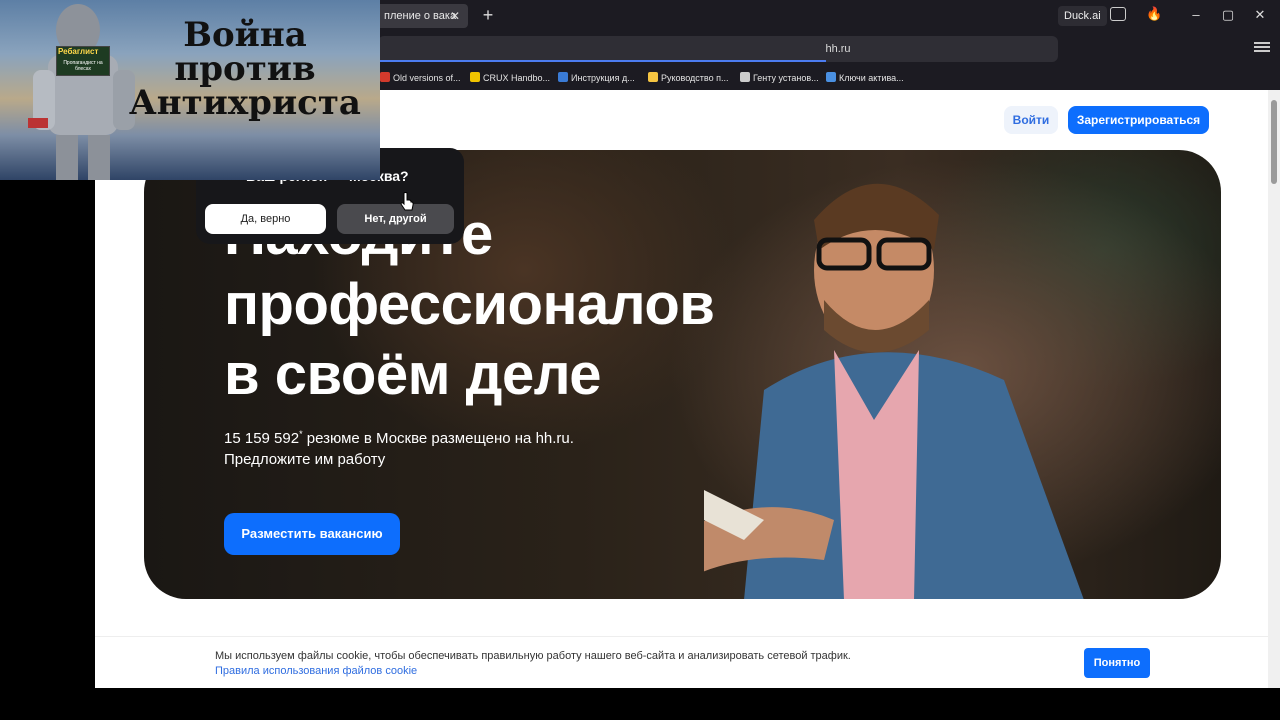  Describe the element at coordinates (262, 438) in the screenshot. I see `resume-count: 15 159 592` at that location.